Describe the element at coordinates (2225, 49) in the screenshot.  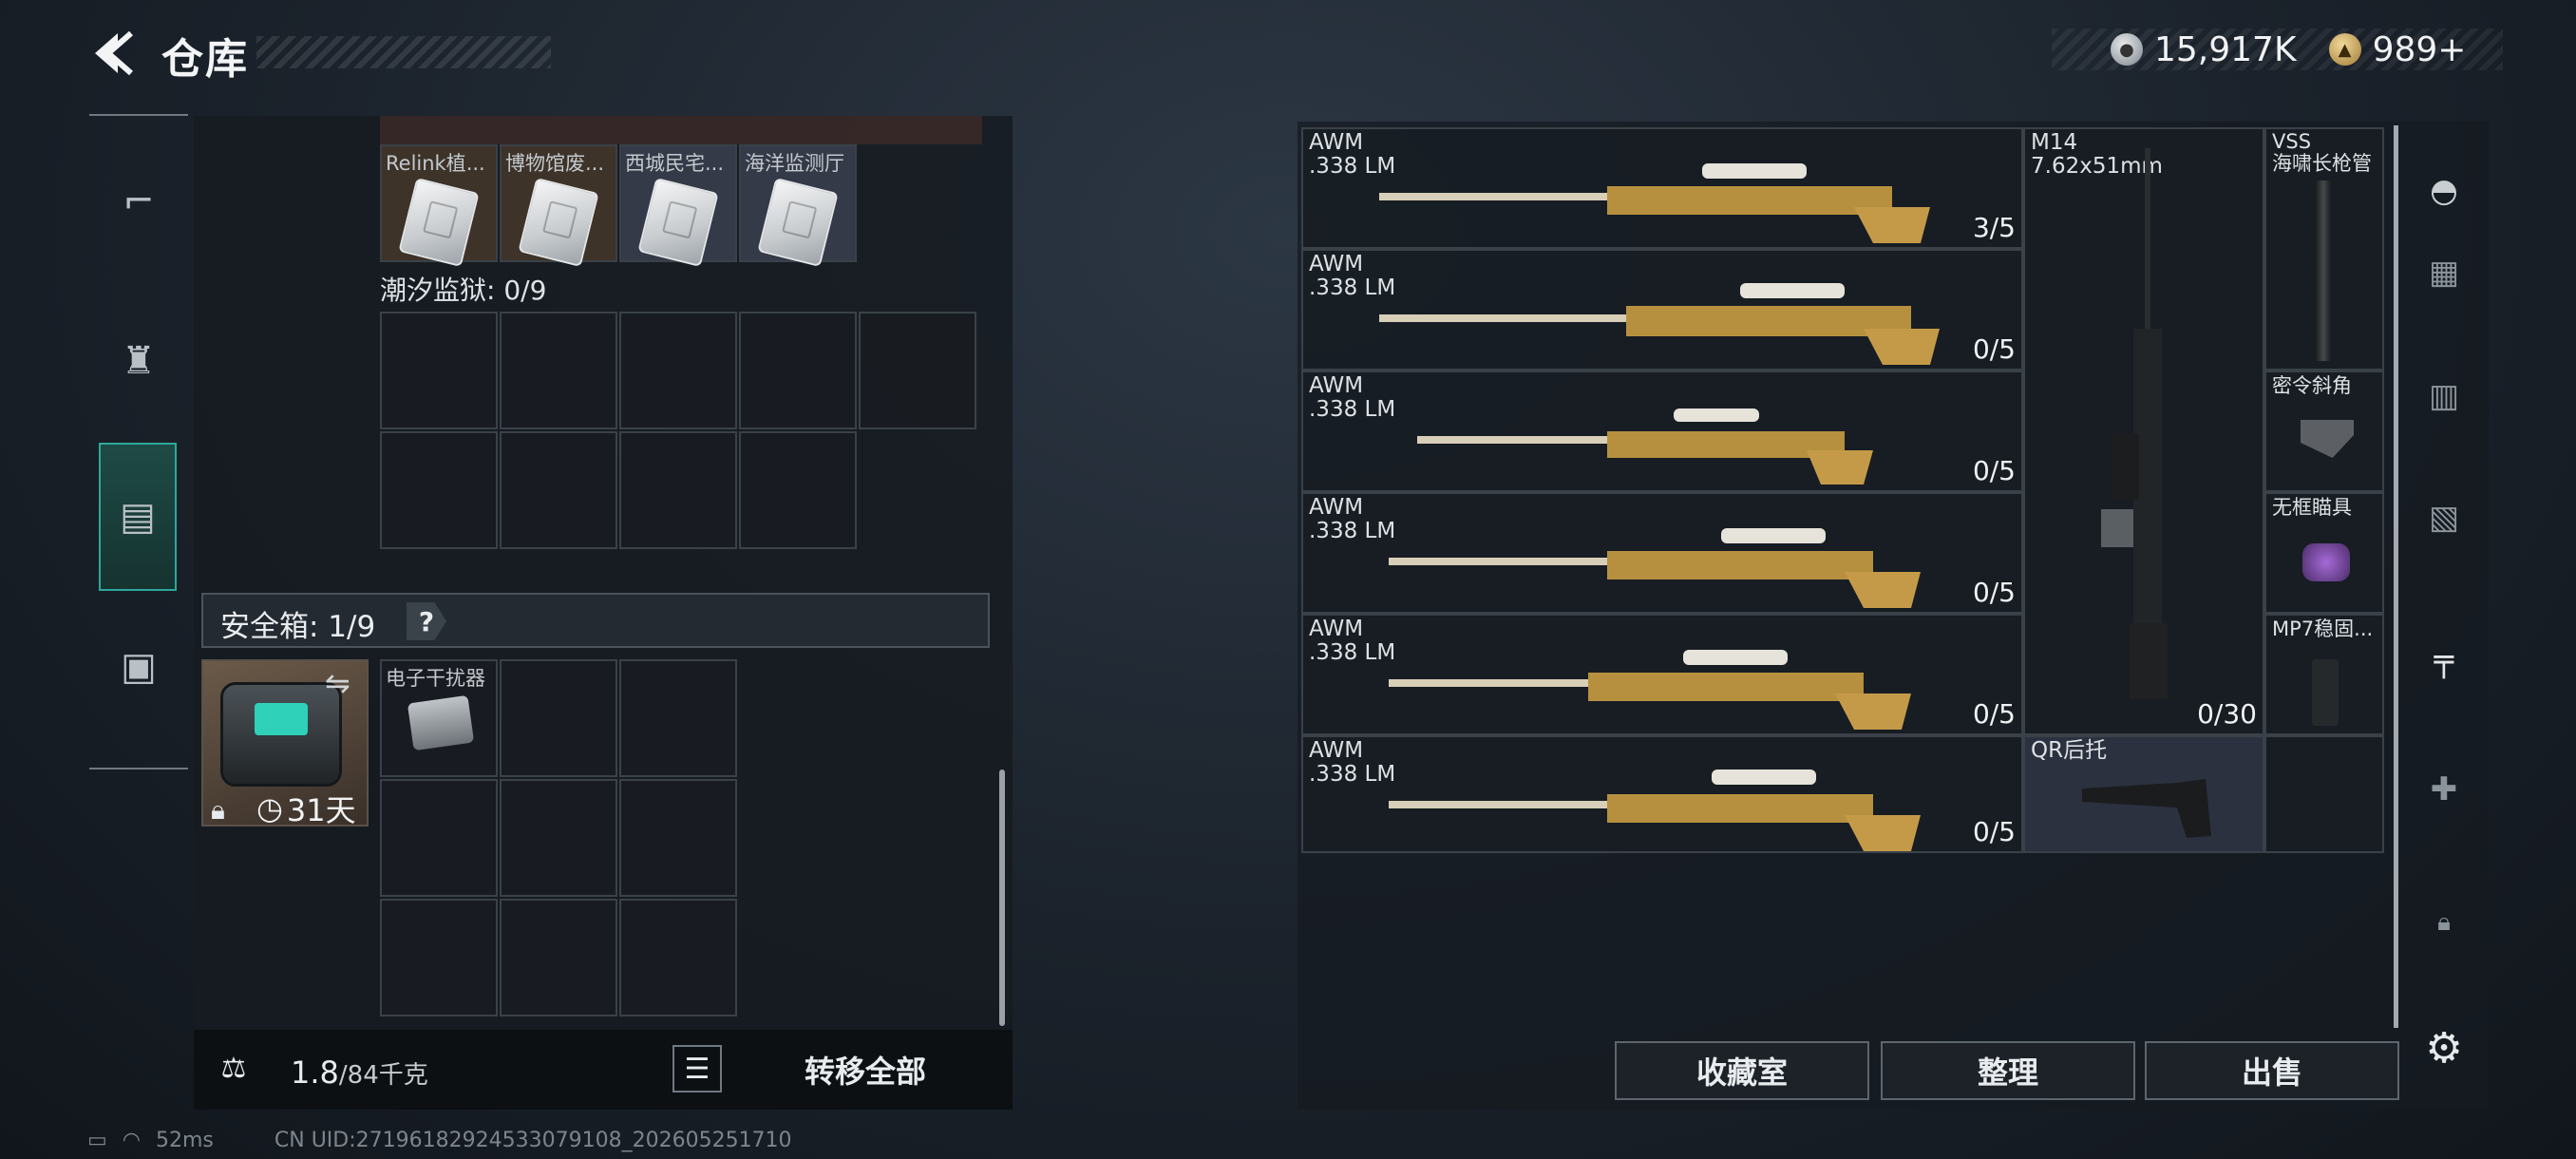
I see `silver-currency-value: 15,917K` at that location.